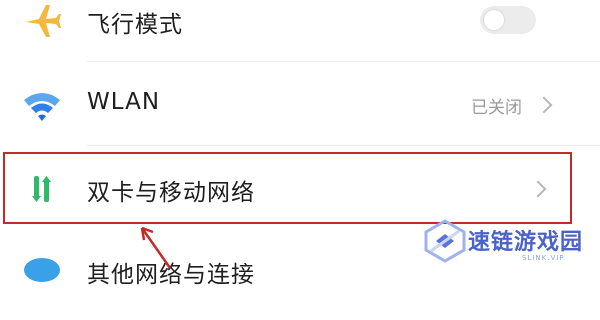 The height and width of the screenshot is (320, 600). I want to click on watermark-logo, so click(445, 241).